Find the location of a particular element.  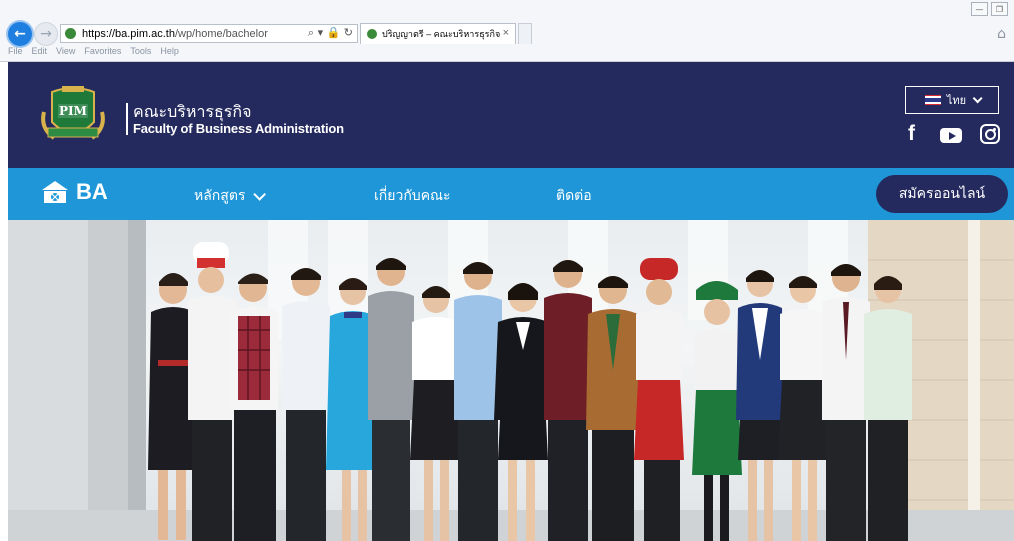

menu-help: Help is located at coordinates (169, 53).